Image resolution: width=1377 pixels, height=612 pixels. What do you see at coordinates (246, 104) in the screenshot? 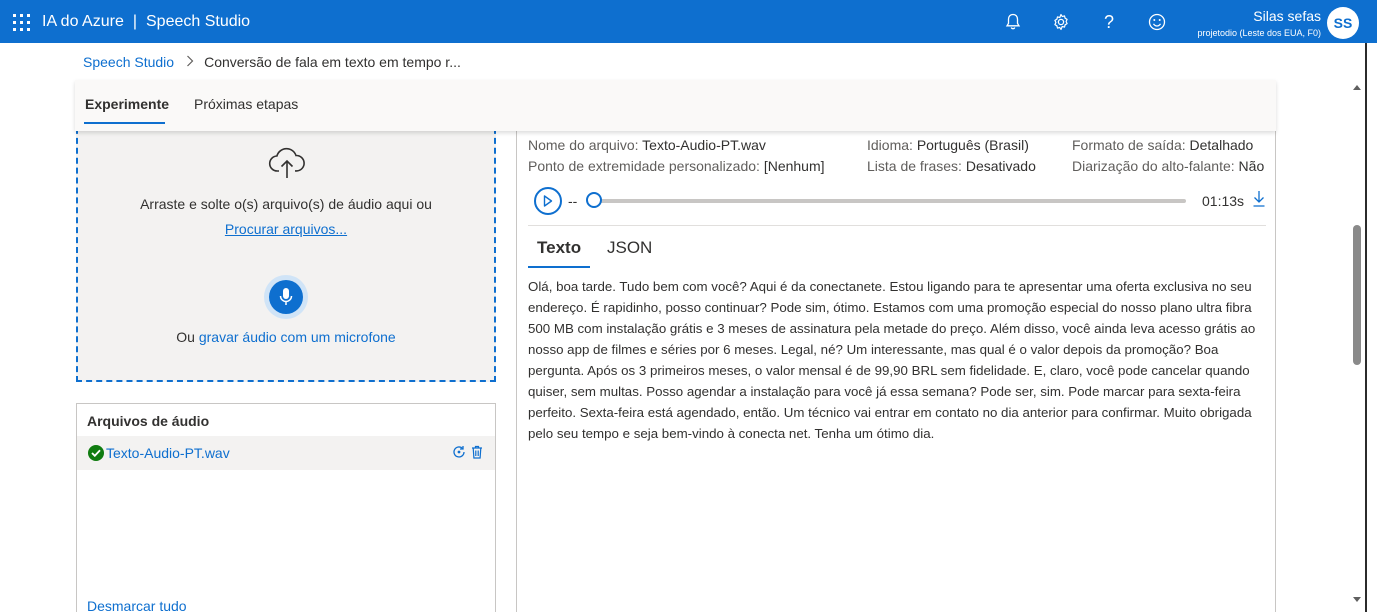
I see `tab-proximas-etapas: Próximas etapas` at bounding box center [246, 104].